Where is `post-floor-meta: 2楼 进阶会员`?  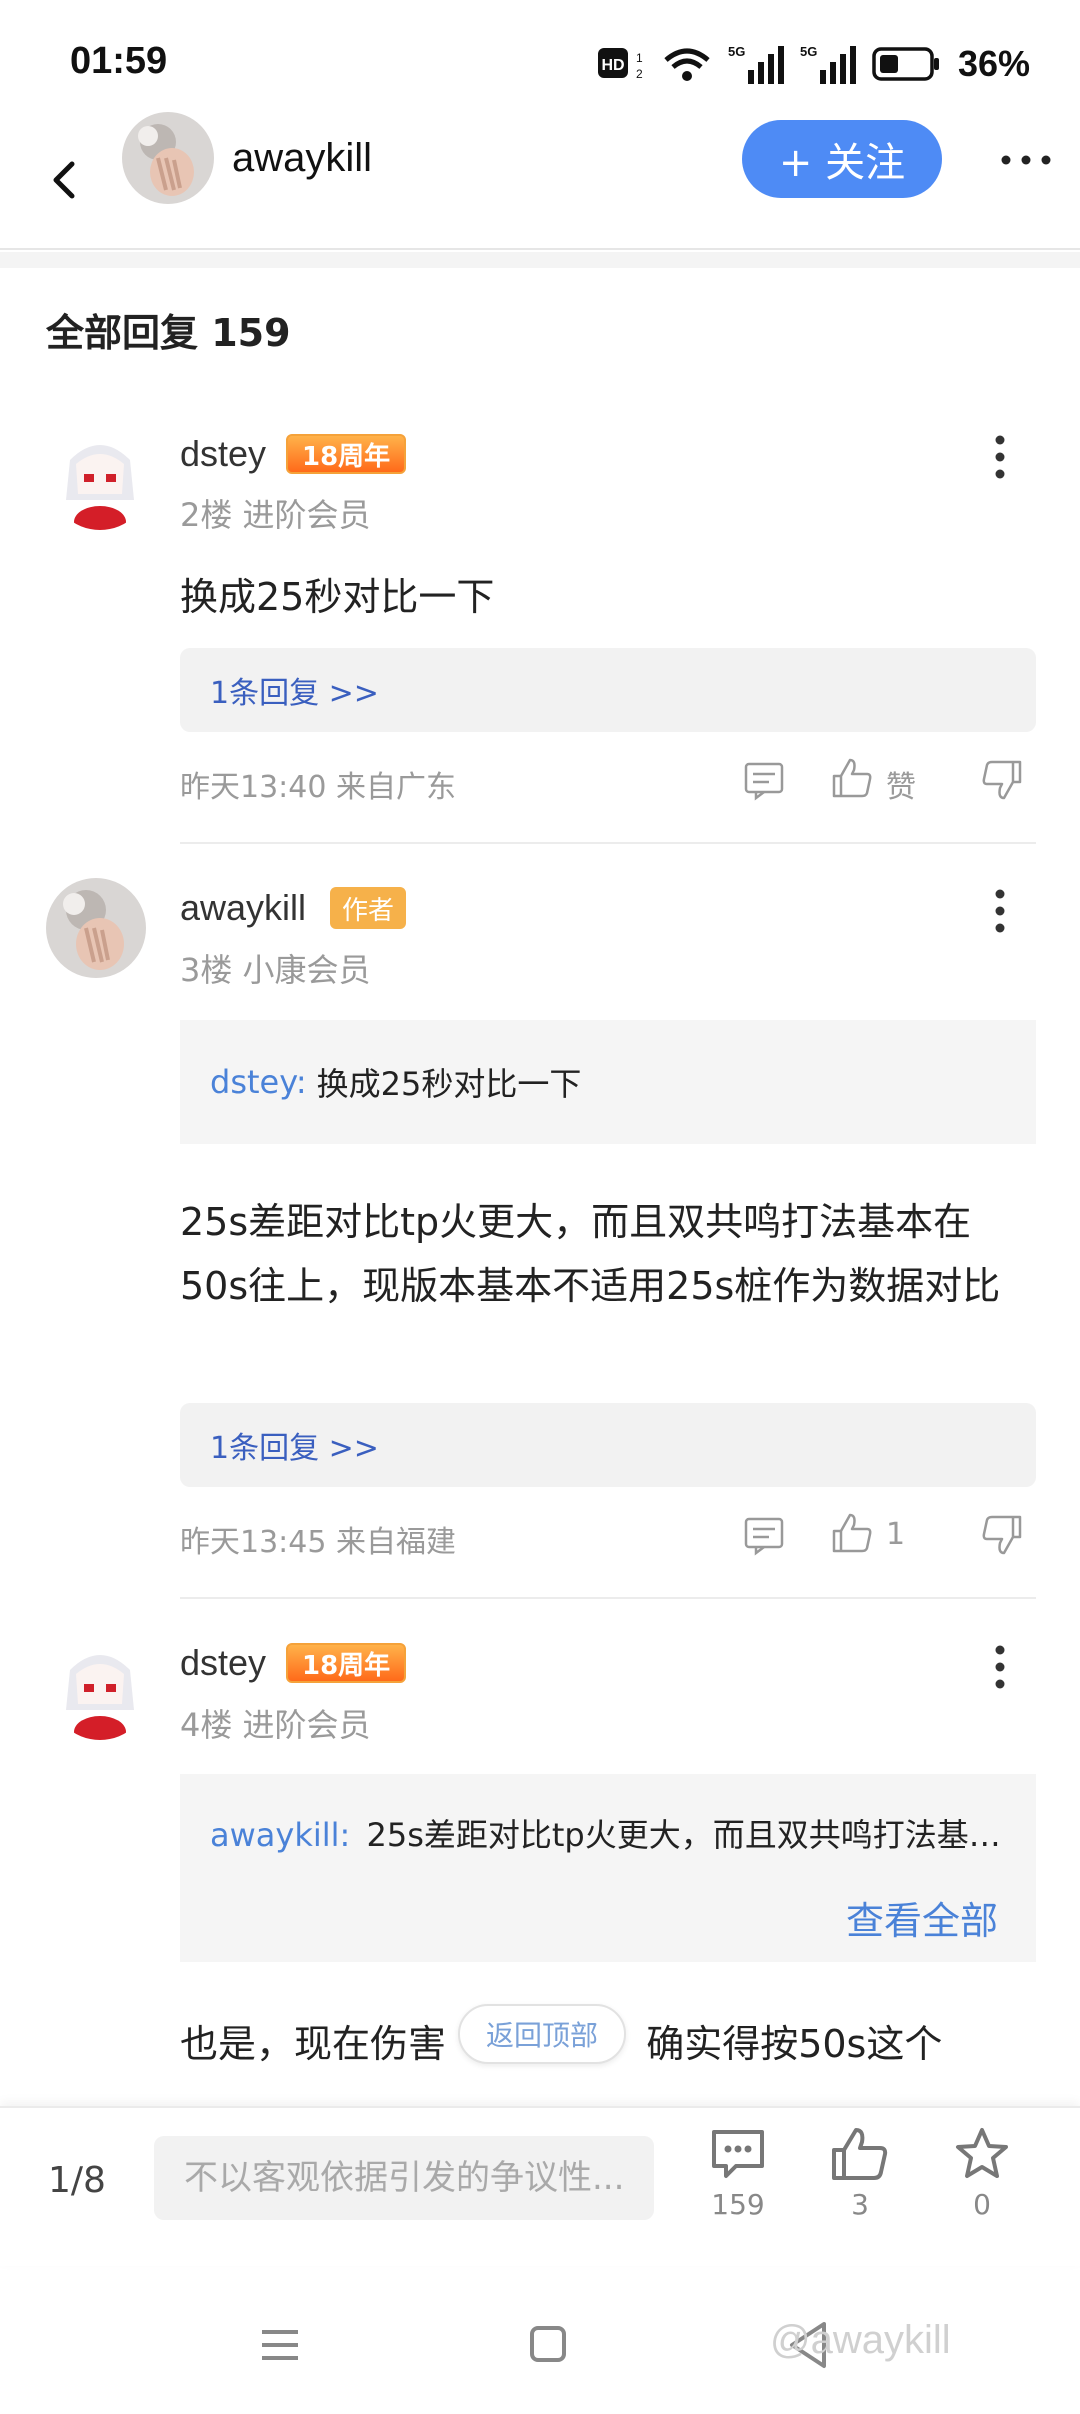 post-floor-meta: 2楼 进阶会员 is located at coordinates (275, 515).